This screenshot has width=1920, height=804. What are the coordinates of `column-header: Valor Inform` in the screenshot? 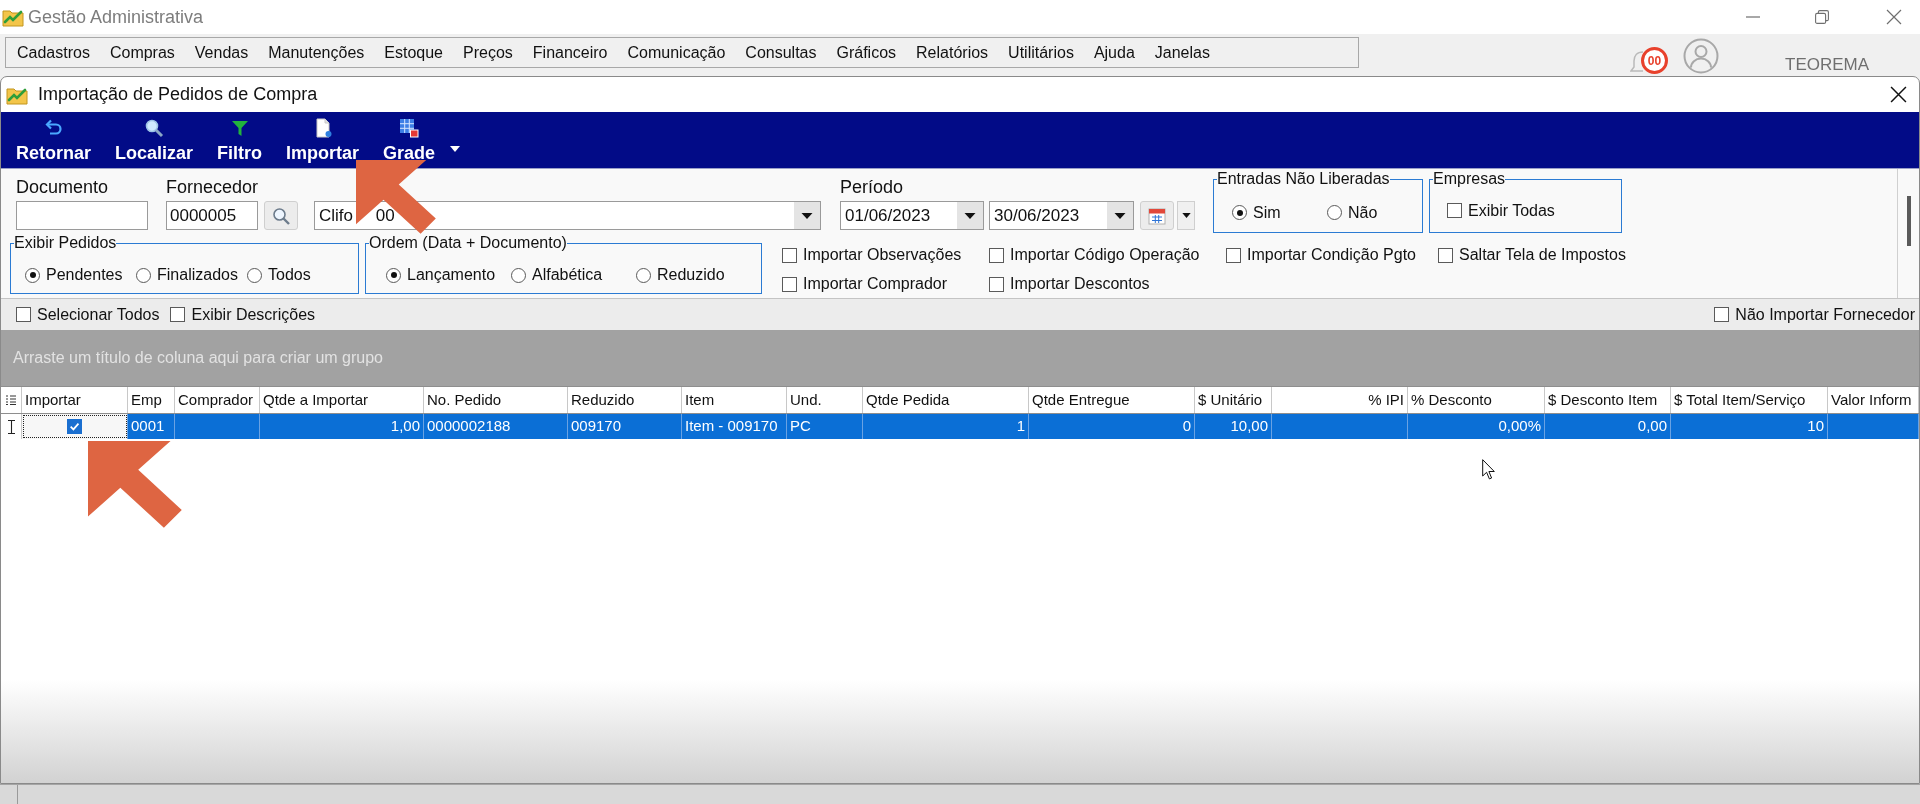 It's located at (1873, 400).